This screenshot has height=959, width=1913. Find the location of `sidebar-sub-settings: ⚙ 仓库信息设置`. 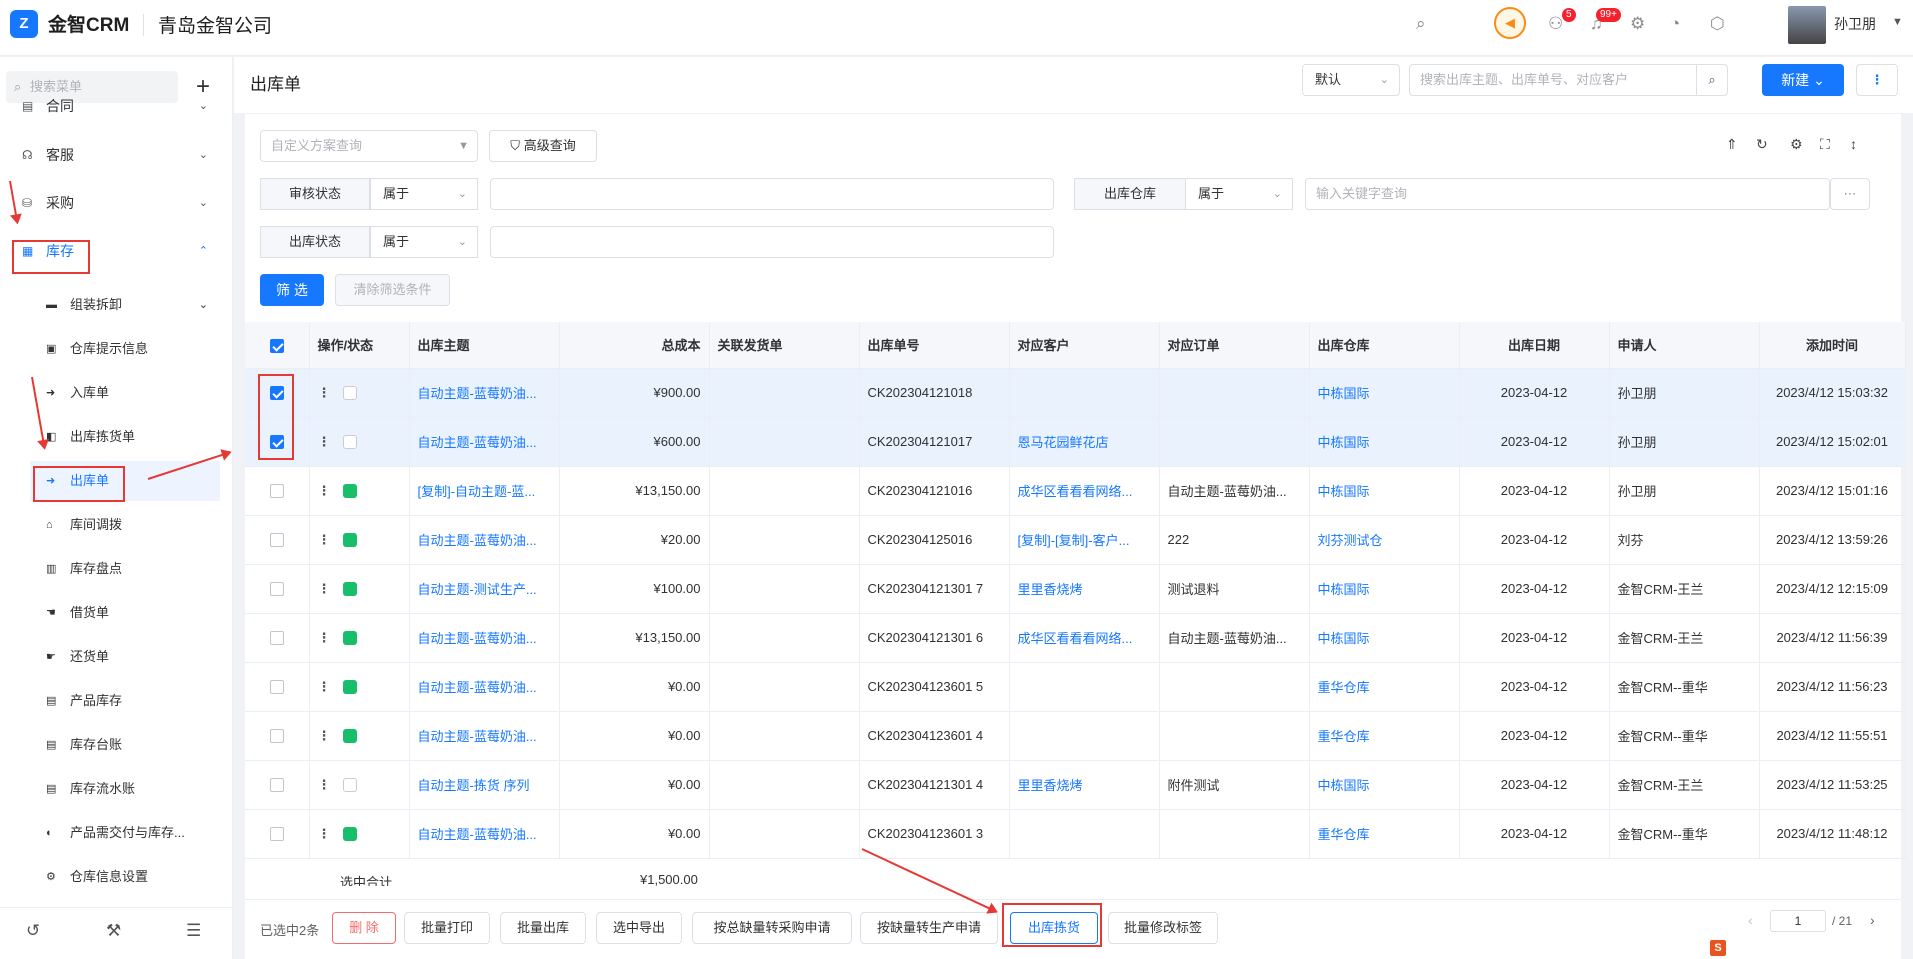

sidebar-sub-settings: ⚙ 仓库信息设置 is located at coordinates (125, 877).